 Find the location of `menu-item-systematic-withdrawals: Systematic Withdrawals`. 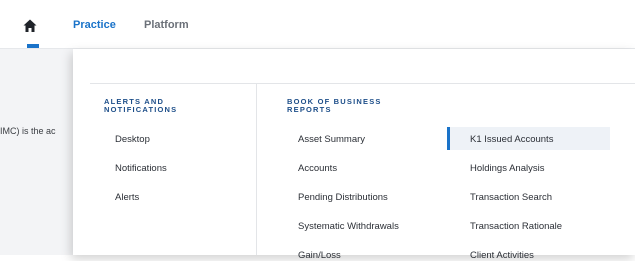

menu-item-systematic-withdrawals: Systematic Withdrawals is located at coordinates (348, 226).